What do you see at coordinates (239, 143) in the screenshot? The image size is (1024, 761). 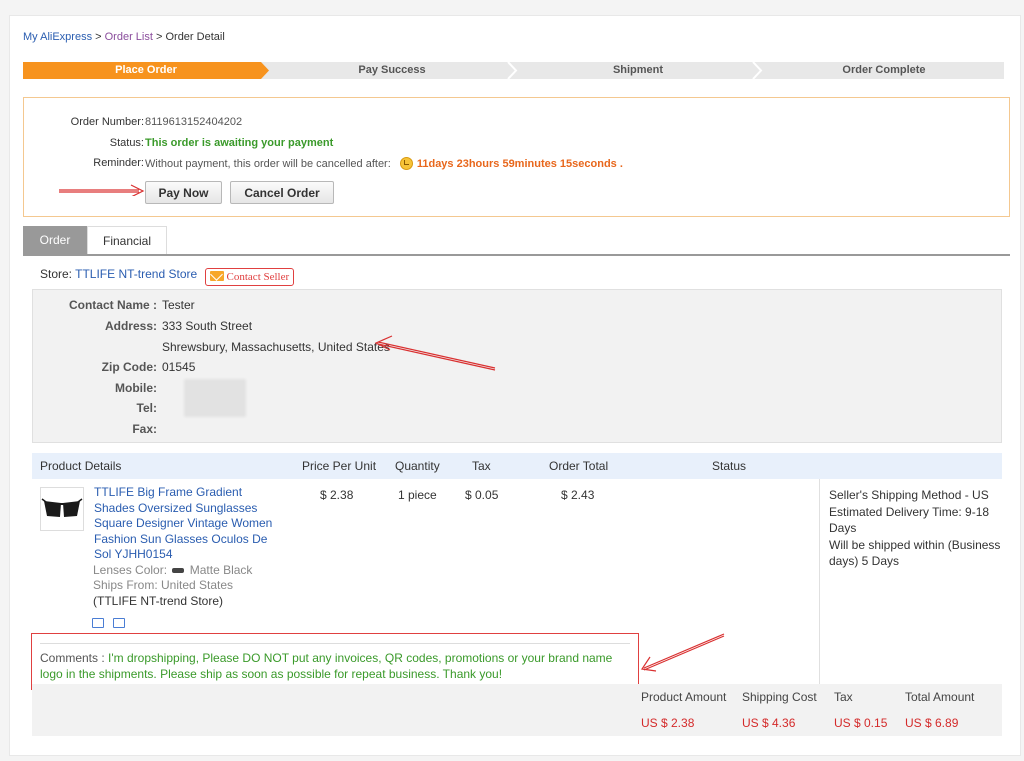 I see `order-status: This order is awaiting your payment` at bounding box center [239, 143].